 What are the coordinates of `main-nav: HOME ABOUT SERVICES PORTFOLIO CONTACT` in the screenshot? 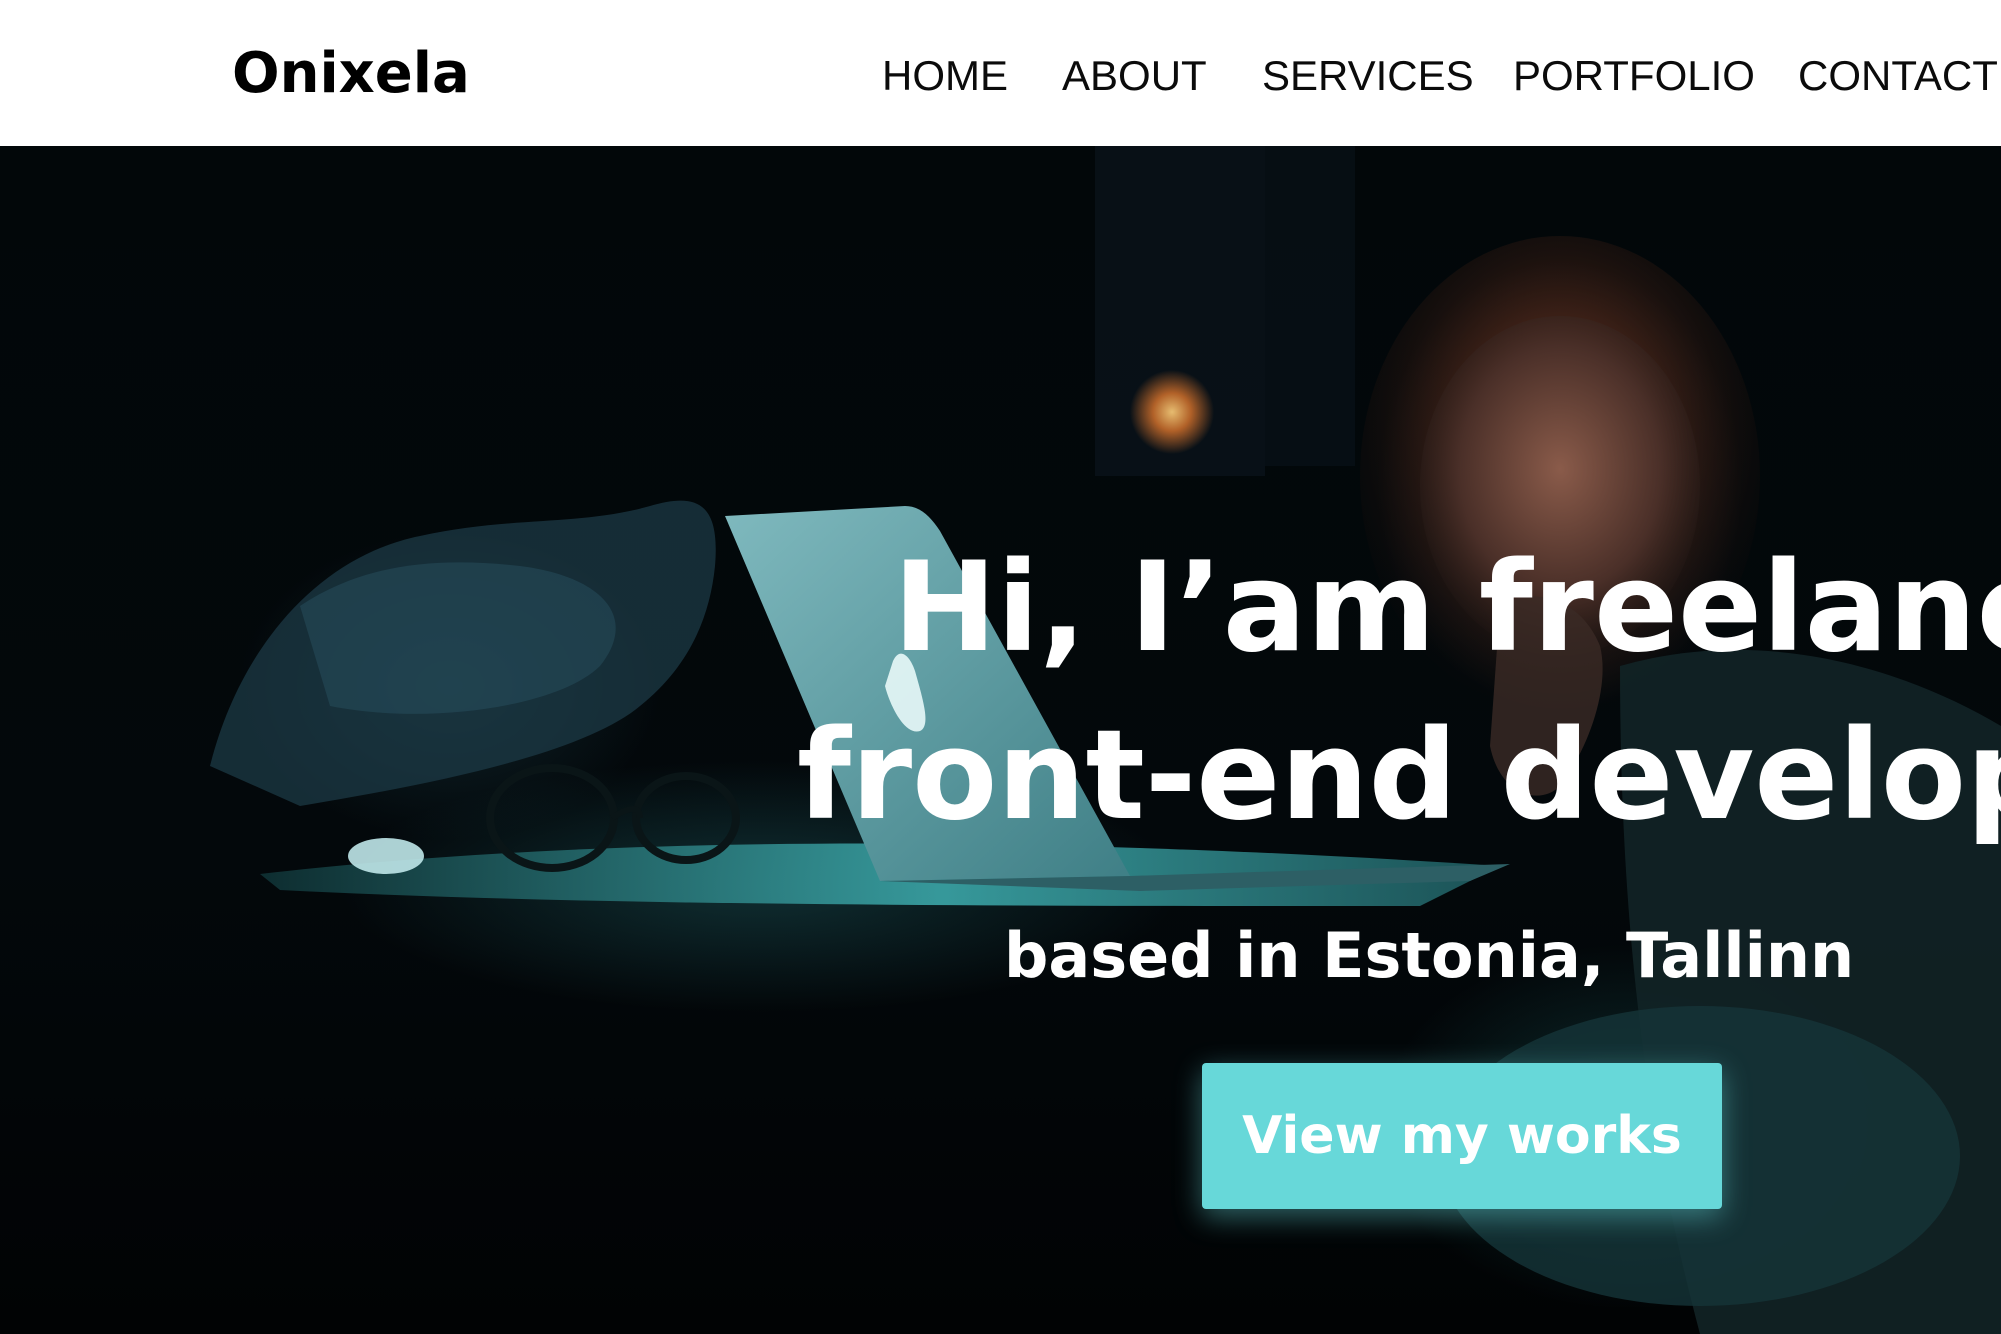 It's located at (1000, 76).